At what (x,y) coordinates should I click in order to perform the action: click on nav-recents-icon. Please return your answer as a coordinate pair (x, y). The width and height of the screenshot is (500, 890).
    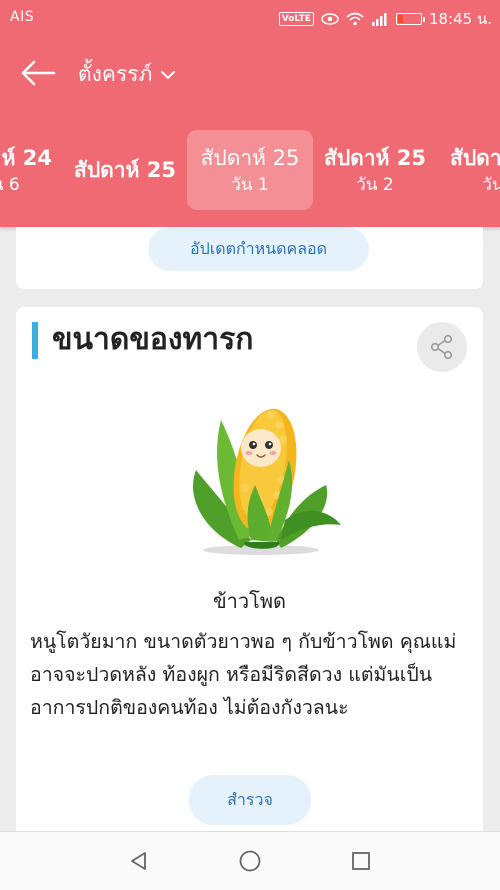
    Looking at the image, I should click on (361, 861).